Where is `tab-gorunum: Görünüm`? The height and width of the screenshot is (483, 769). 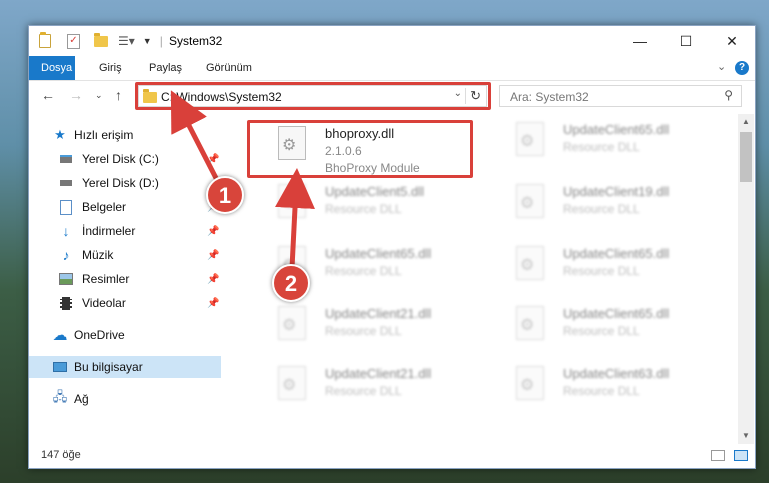
tab-gorunum: Görünüm is located at coordinates (229, 68).